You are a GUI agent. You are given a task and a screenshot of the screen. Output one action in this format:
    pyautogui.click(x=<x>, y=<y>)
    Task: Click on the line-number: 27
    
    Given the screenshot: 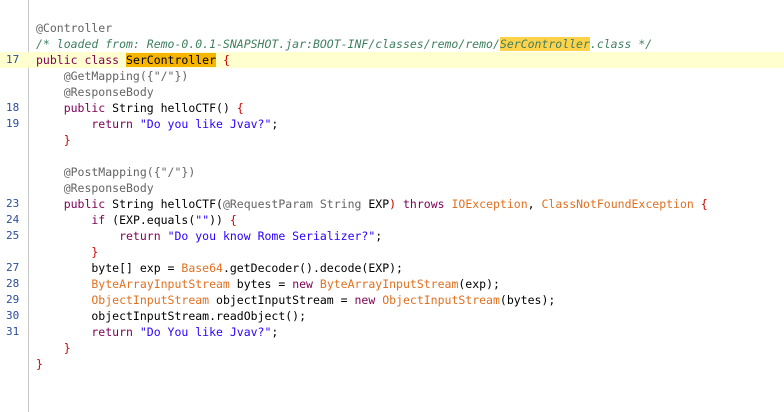 What is the action you would take?
    pyautogui.click(x=13, y=267)
    